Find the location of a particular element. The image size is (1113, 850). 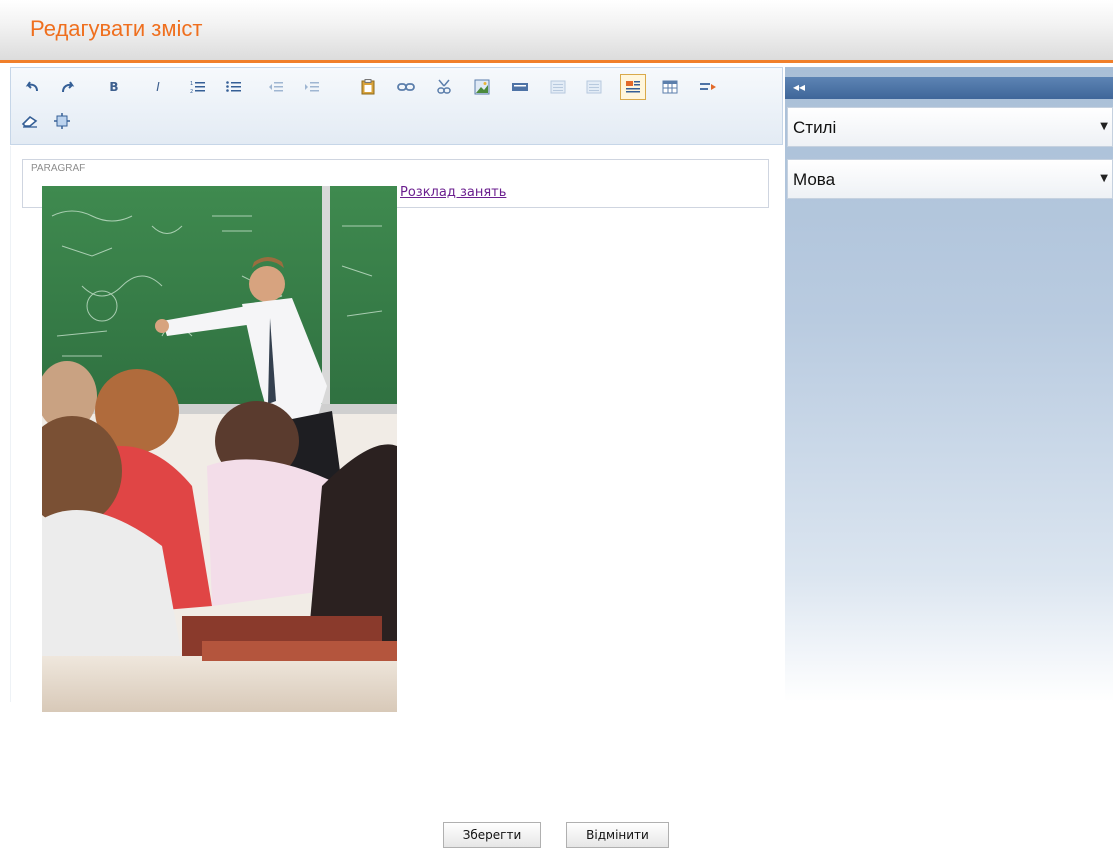

ordered-list-icon: 12 is located at coordinates (198, 87).